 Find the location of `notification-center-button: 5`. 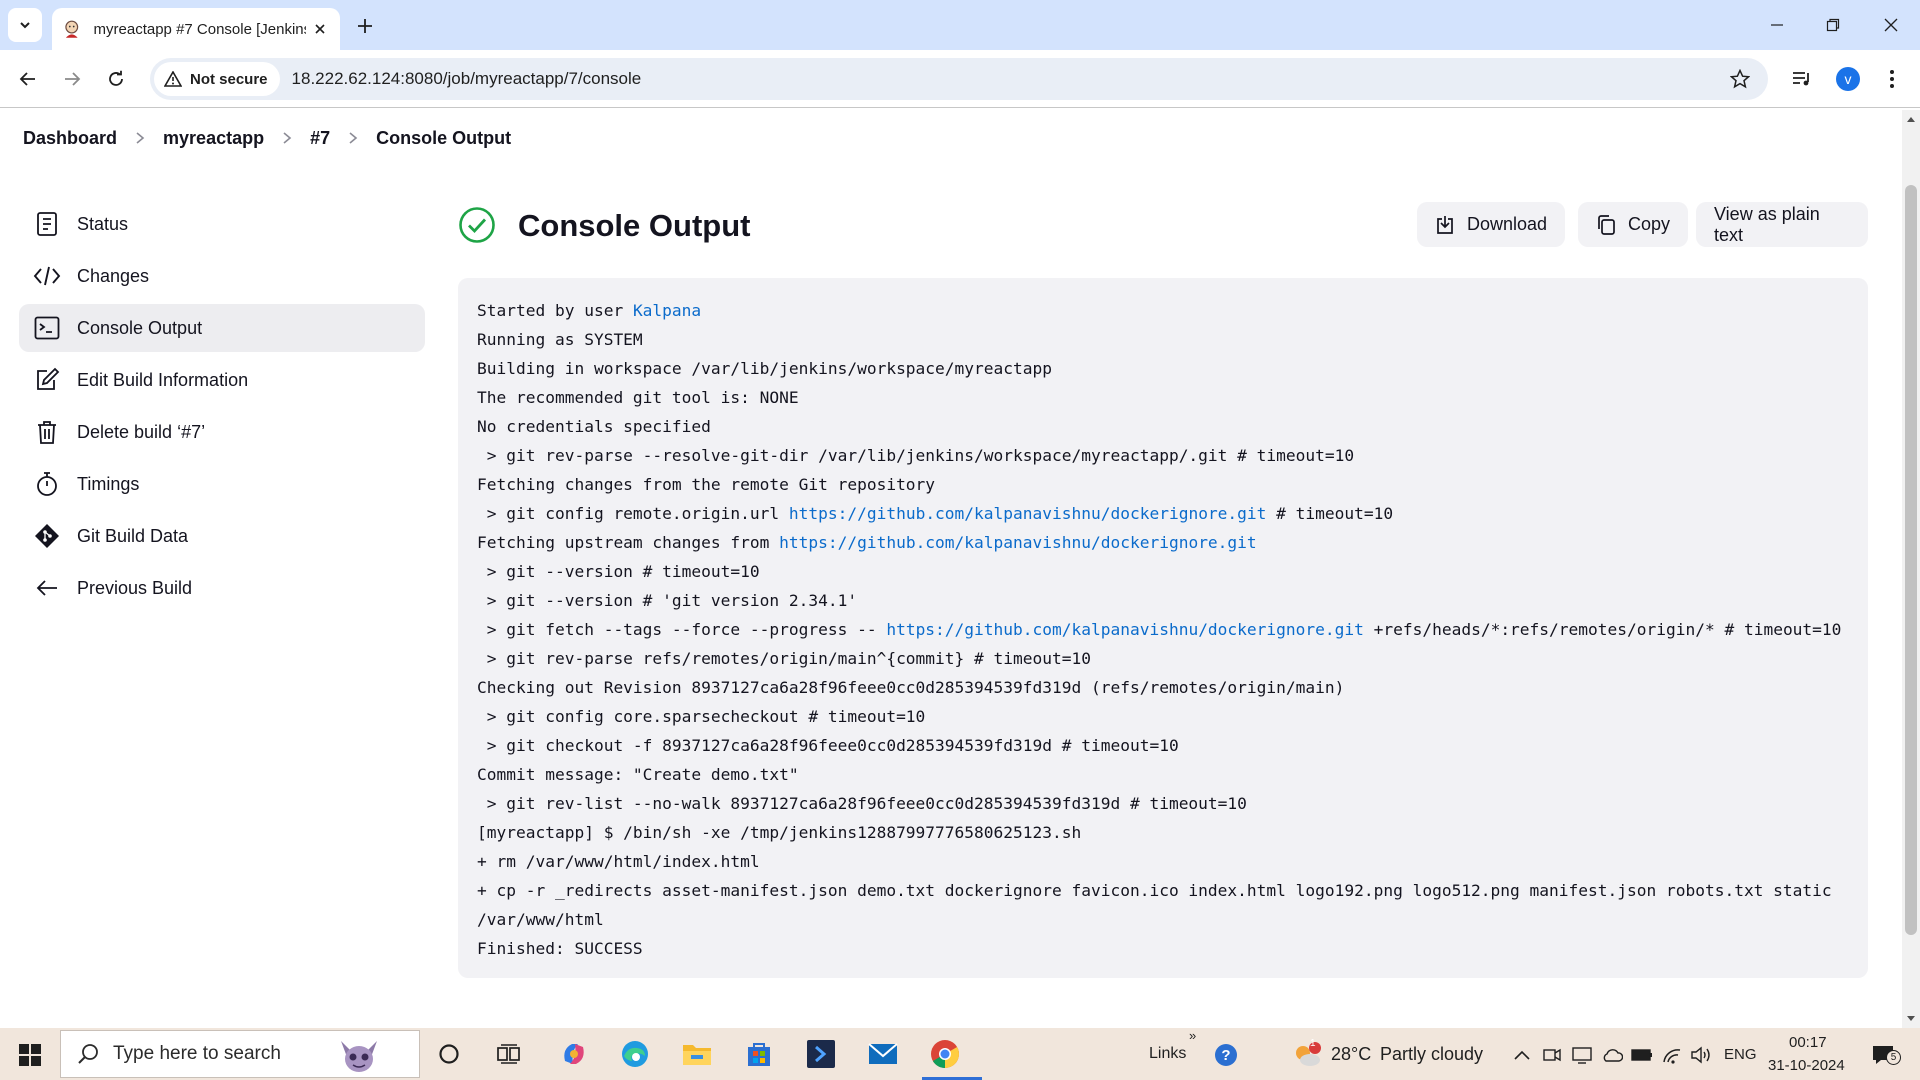

notification-center-button: 5 is located at coordinates (1883, 1055).